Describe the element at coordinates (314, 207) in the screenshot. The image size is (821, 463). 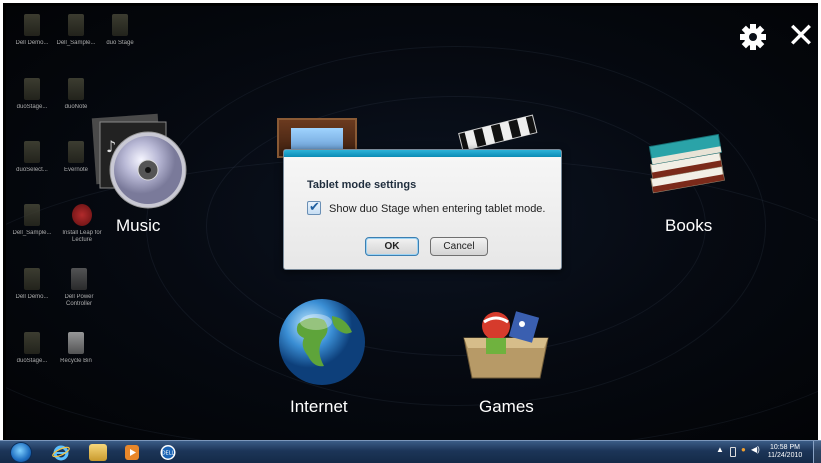
I see `show-duo-stage-checkbox` at that location.